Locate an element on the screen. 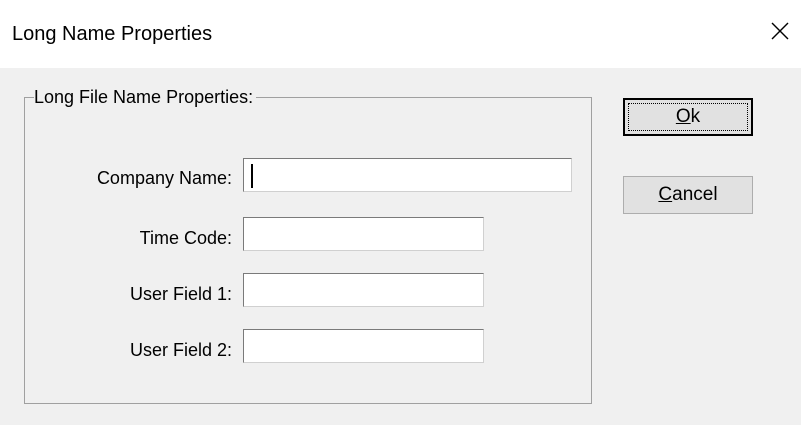 The image size is (801, 425). text-caret is located at coordinates (252, 176).